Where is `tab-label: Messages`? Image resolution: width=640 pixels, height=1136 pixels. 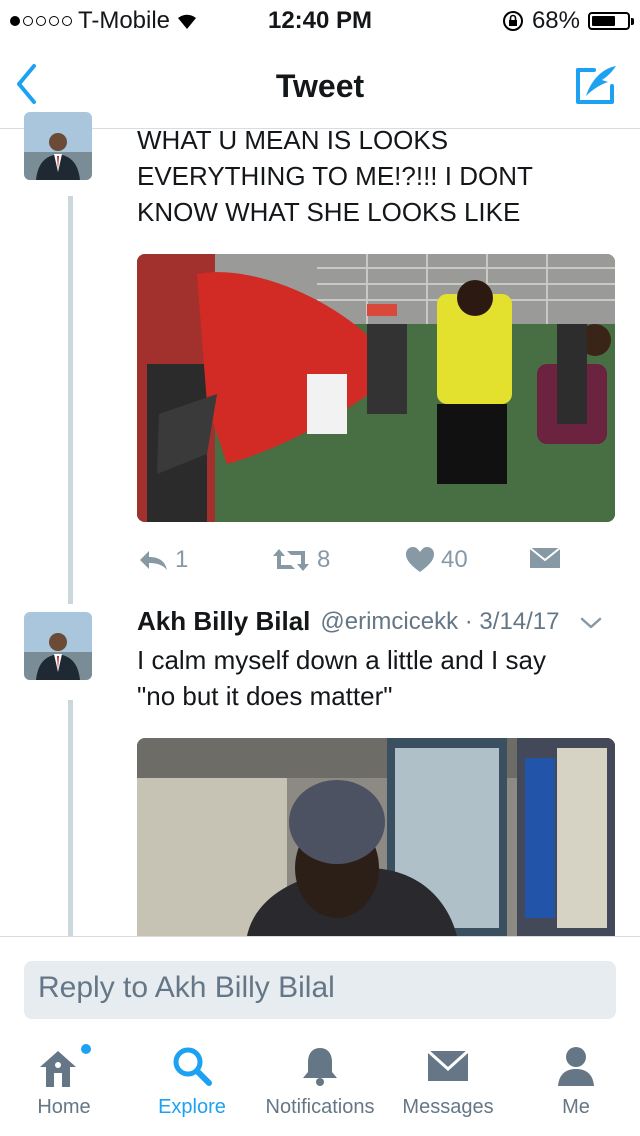
tab-label: Messages is located at coordinates (448, 1107).